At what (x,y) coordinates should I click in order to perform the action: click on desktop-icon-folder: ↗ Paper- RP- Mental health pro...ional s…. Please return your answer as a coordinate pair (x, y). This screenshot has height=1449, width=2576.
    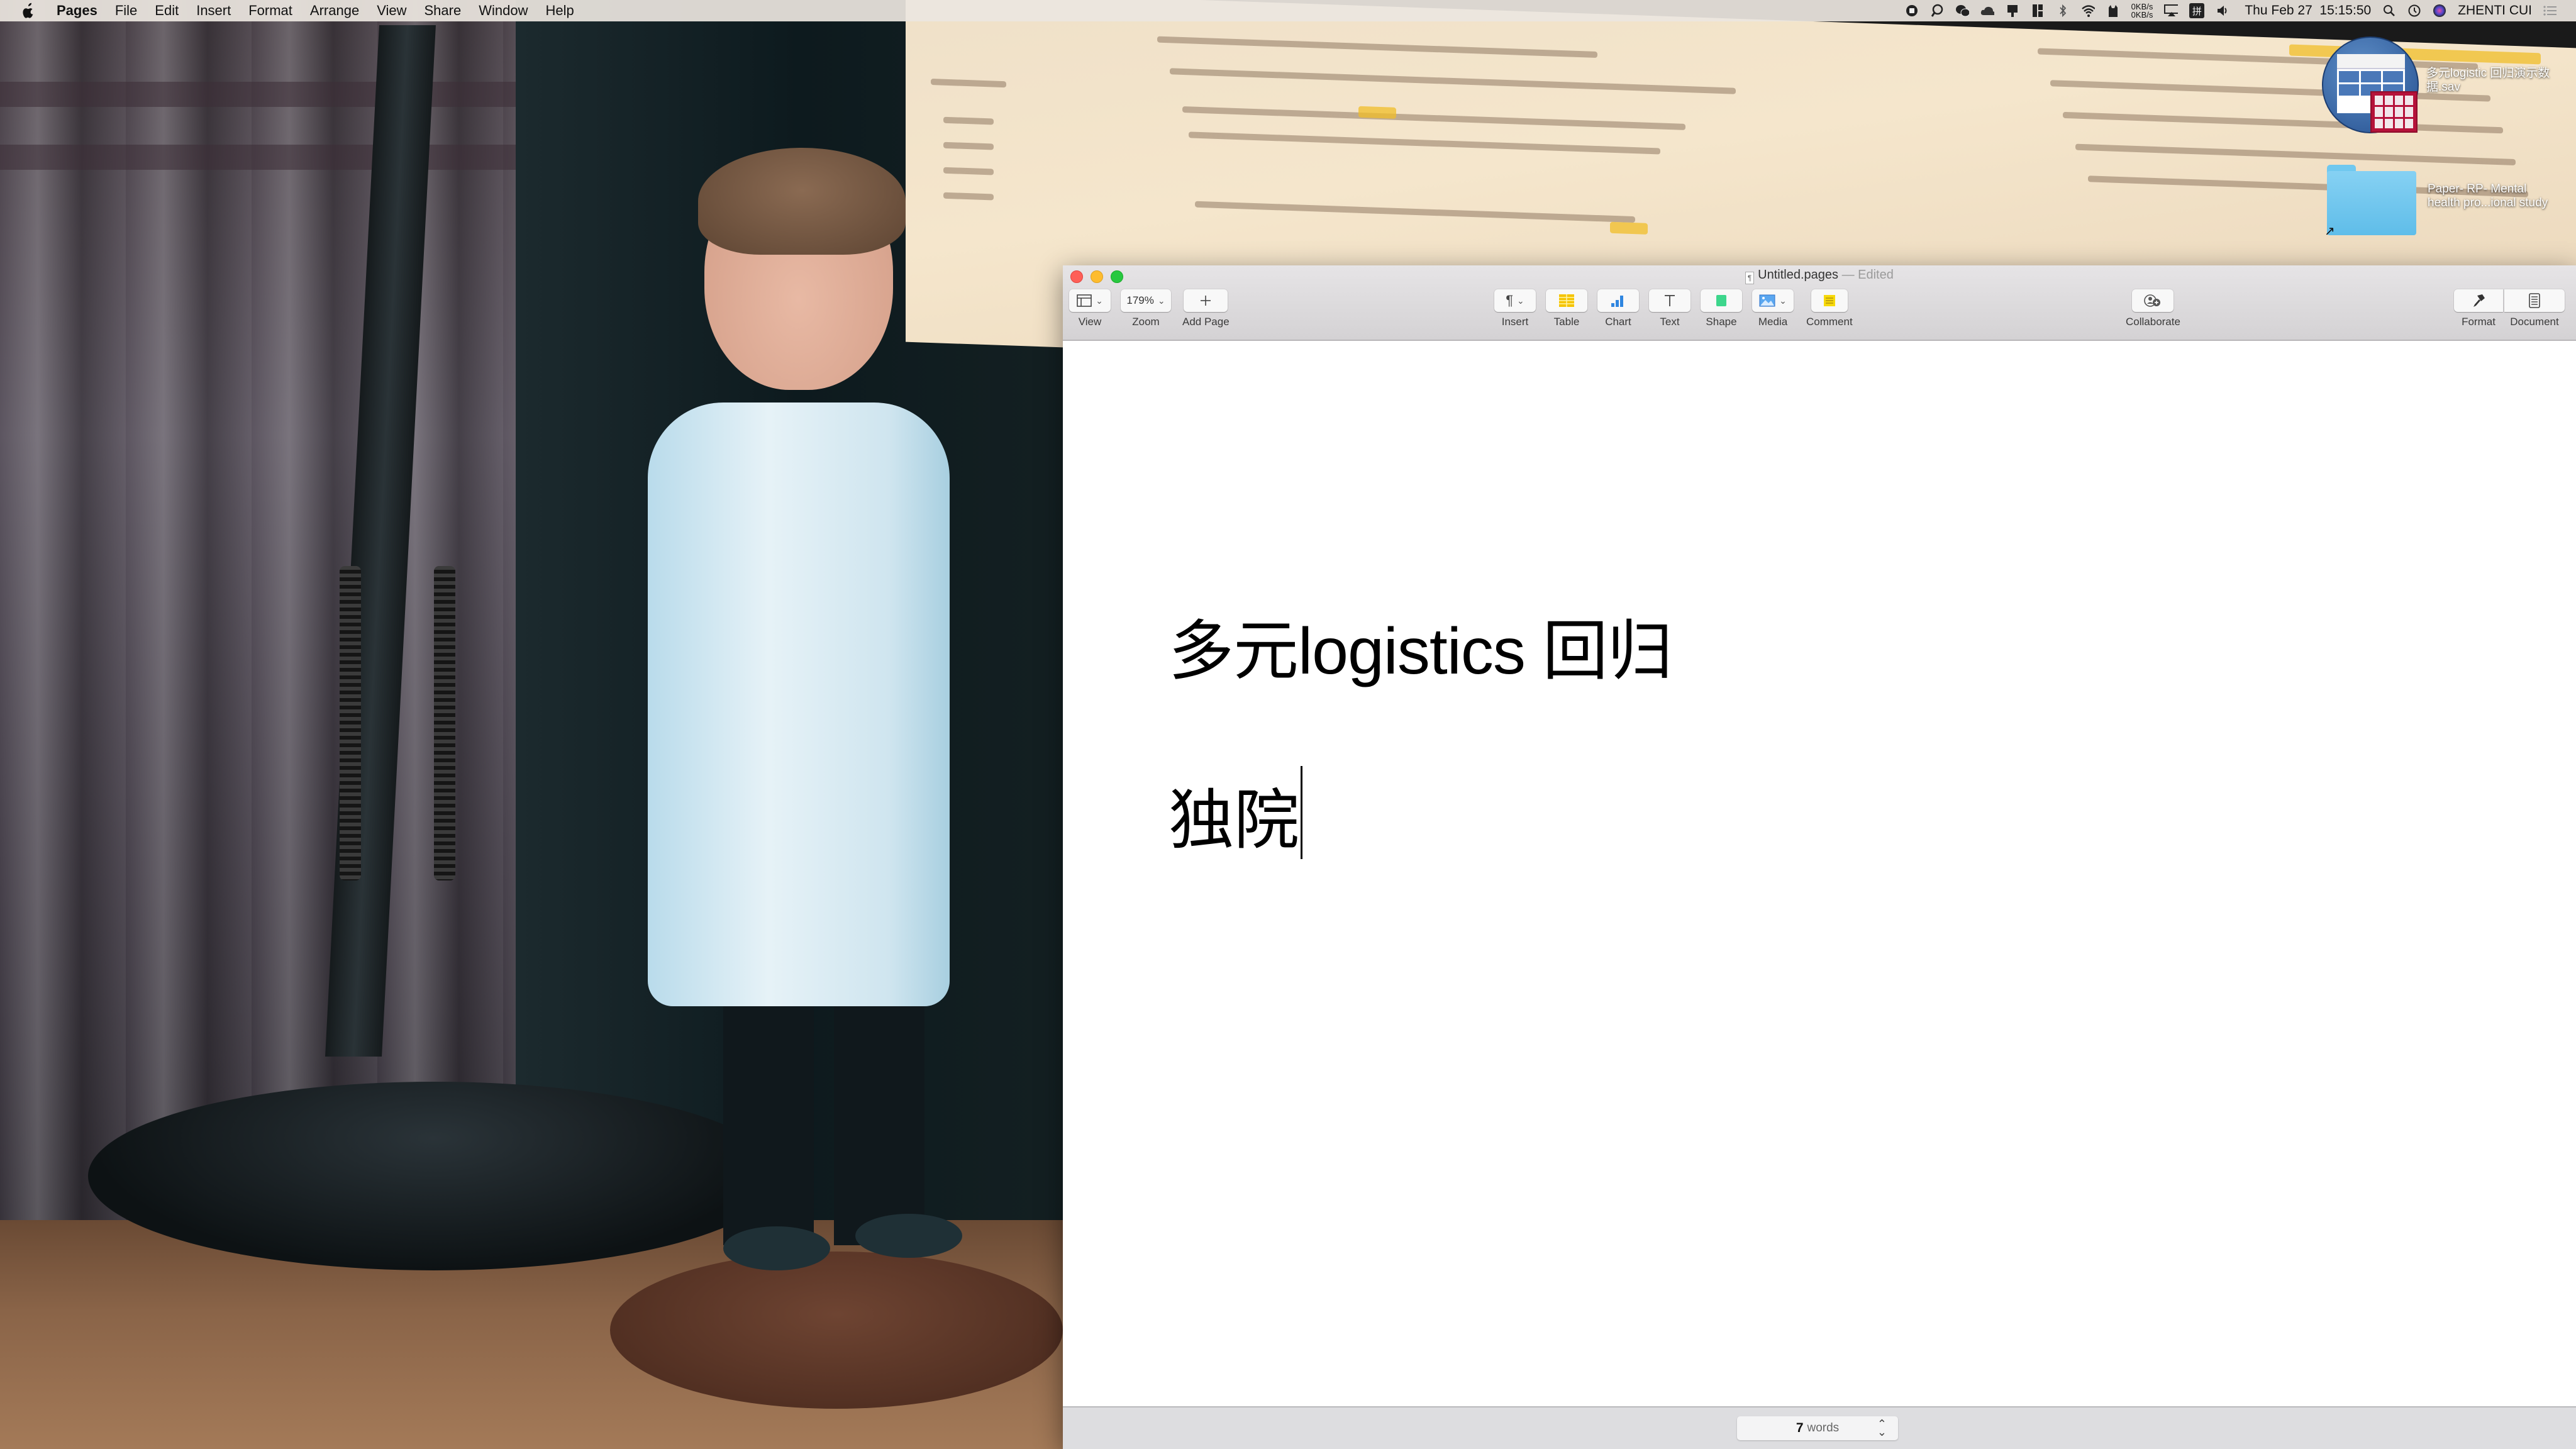
    Looking at the image, I should click on (2438, 201).